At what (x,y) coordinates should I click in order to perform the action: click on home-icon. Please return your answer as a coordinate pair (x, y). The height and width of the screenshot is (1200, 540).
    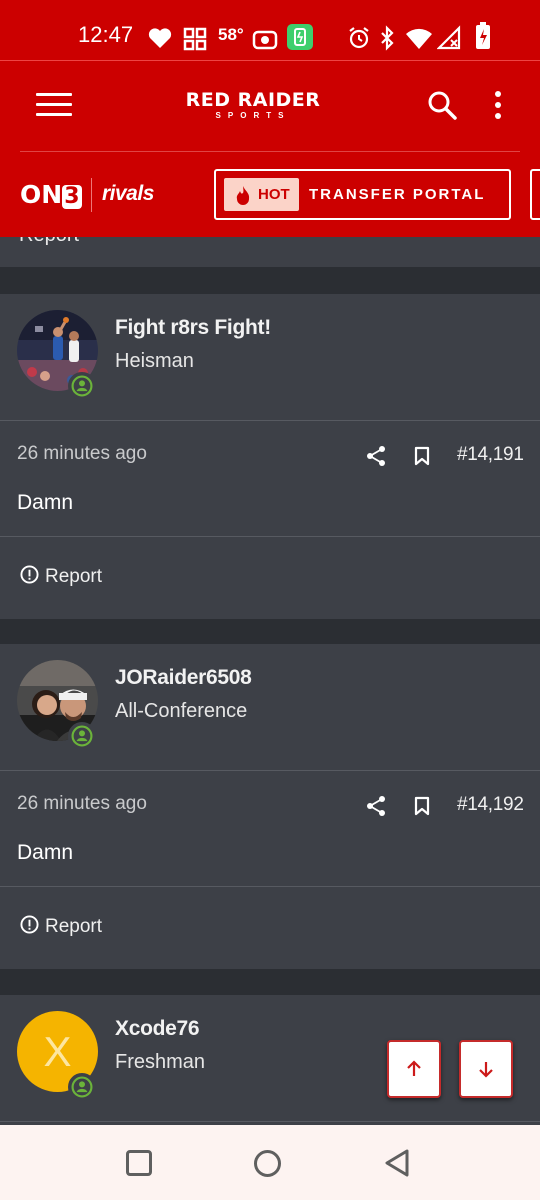
    Looking at the image, I should click on (267, 1163).